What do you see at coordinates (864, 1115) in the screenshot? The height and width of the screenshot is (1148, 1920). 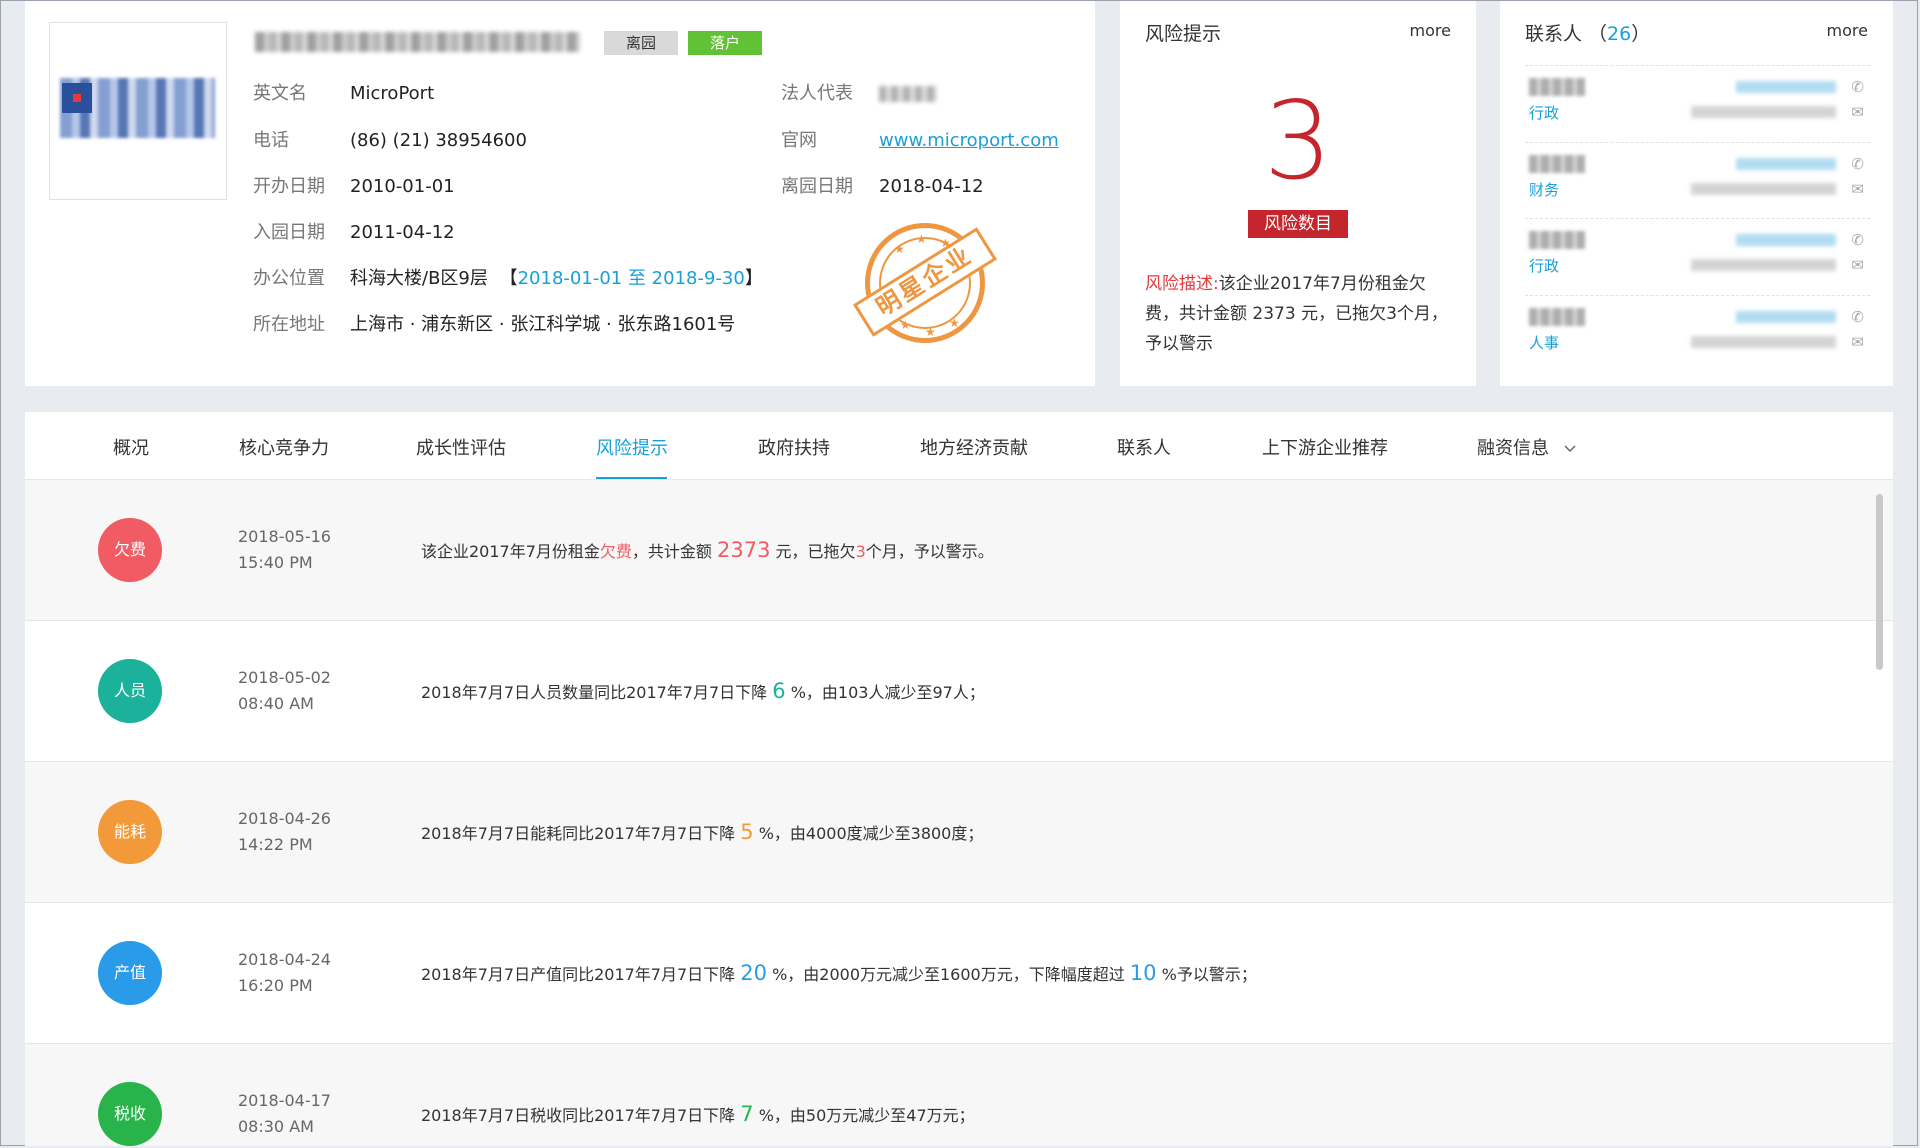 I see `risk-text: %，由50万元减少至47万元；` at bounding box center [864, 1115].